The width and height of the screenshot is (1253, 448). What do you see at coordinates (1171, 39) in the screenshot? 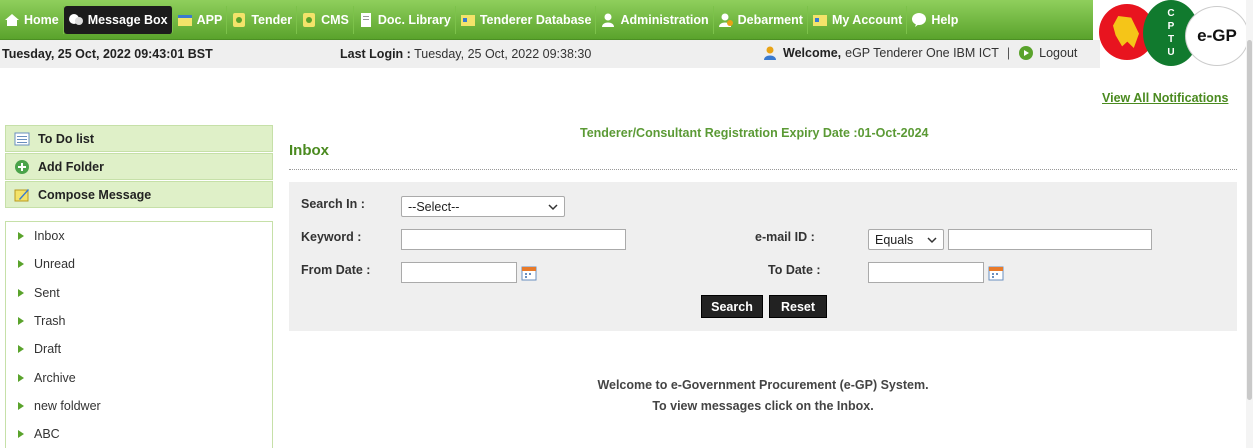
I see `cptu-letter: T` at bounding box center [1171, 39].